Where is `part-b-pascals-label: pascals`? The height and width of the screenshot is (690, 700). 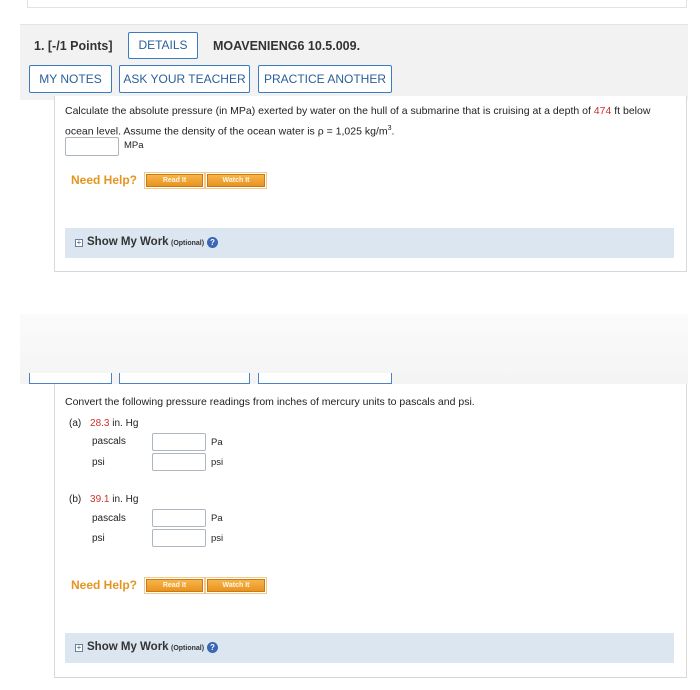
part-b-pascals-label: pascals is located at coordinates (109, 518).